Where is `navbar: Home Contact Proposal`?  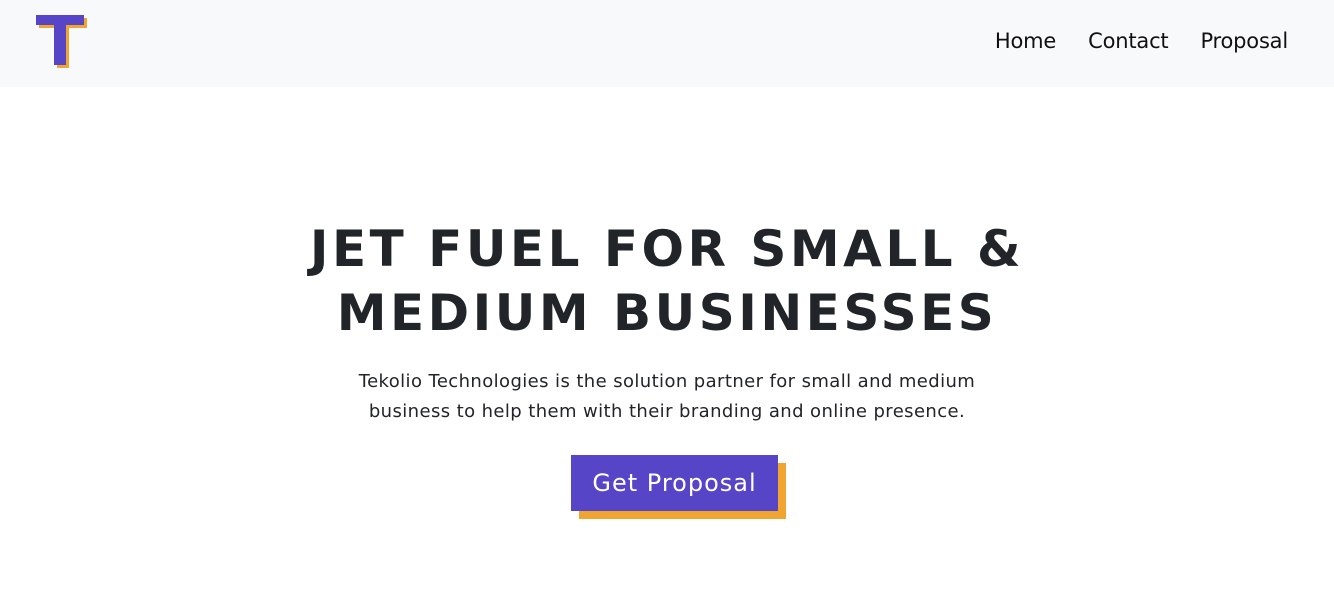
navbar: Home Contact Proposal is located at coordinates (667, 43).